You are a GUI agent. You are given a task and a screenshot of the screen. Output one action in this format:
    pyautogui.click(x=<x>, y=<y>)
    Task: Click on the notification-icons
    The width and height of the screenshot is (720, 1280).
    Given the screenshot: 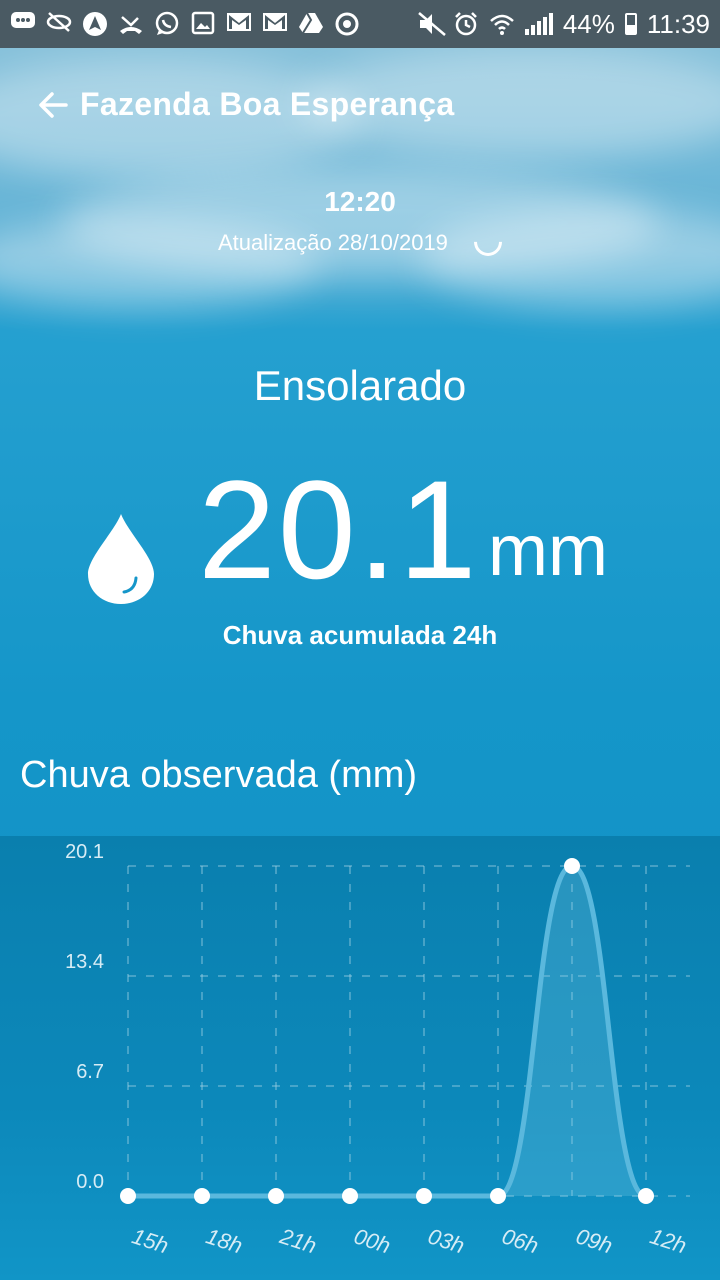 What is the action you would take?
    pyautogui.click(x=185, y=24)
    